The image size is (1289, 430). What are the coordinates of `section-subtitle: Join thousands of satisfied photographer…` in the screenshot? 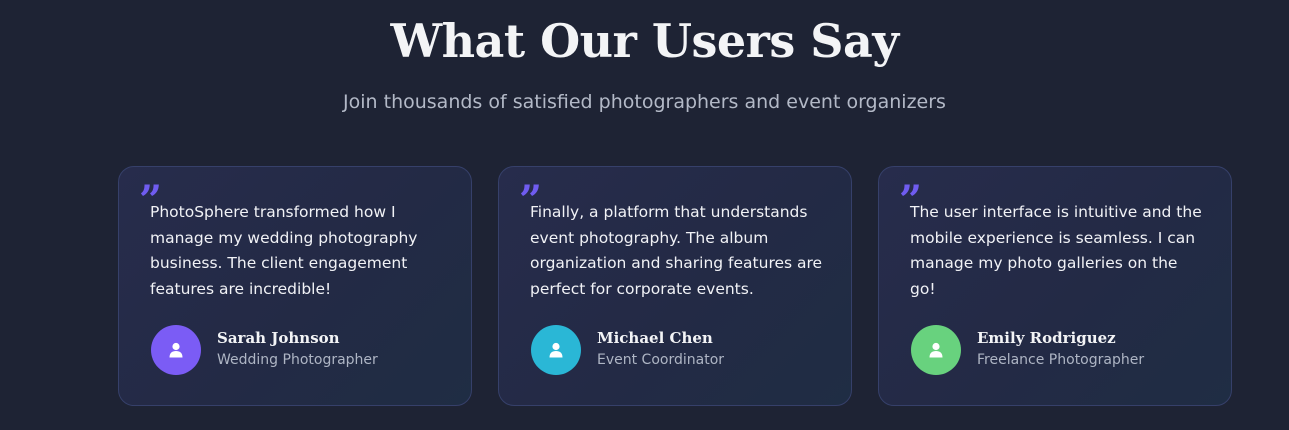 It's located at (644, 102).